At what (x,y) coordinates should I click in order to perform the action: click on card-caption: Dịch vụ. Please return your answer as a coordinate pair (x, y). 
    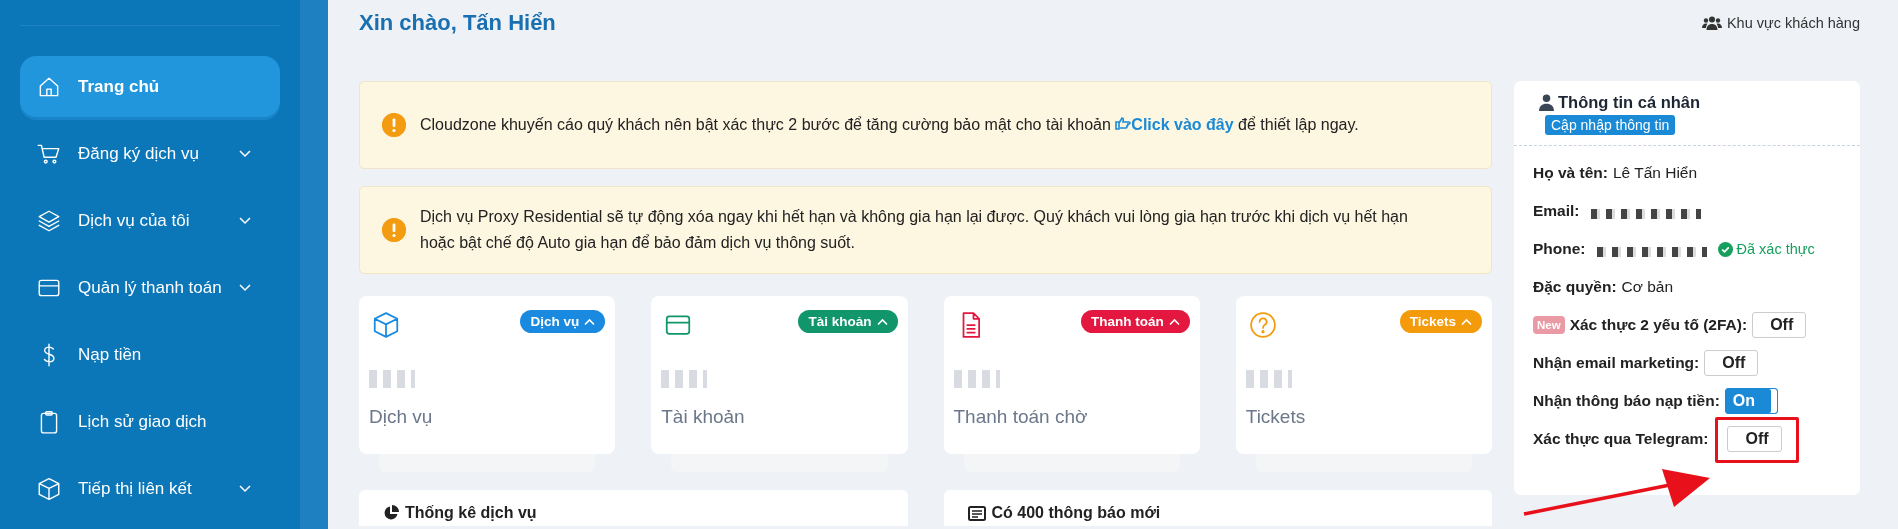
    Looking at the image, I should click on (401, 417).